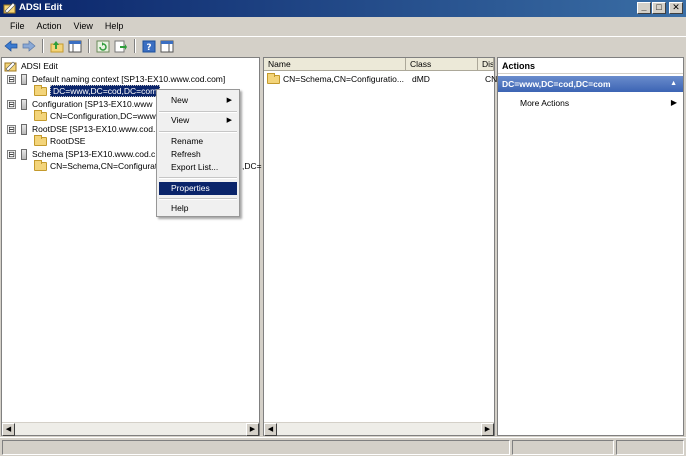 The height and width of the screenshot is (456, 686). What do you see at coordinates (379, 429) in the screenshot?
I see `list-horizontal-scrollbar: ◀ ▶` at bounding box center [379, 429].